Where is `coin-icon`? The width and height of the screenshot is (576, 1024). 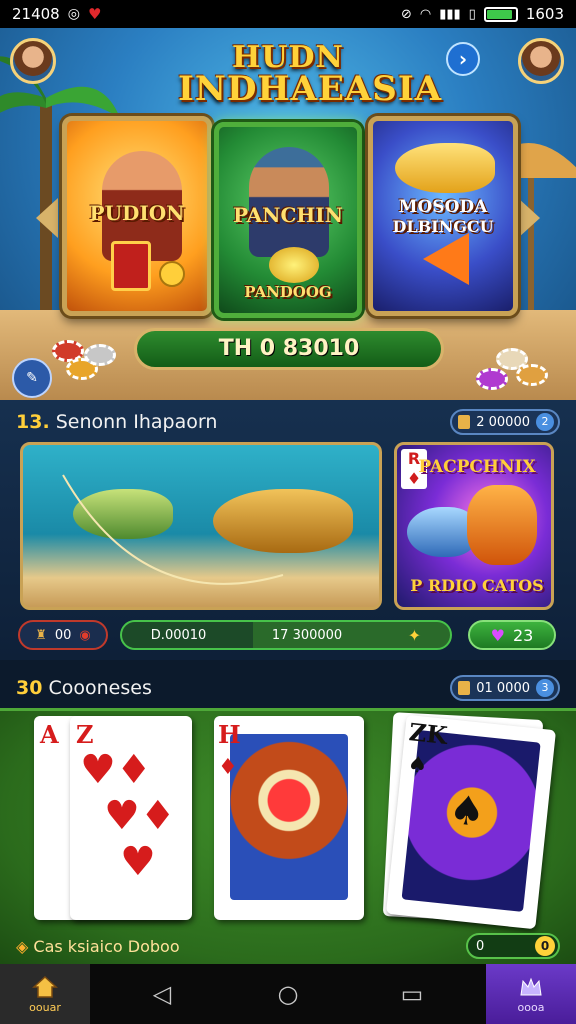
coin-icon is located at coordinates (172, 274).